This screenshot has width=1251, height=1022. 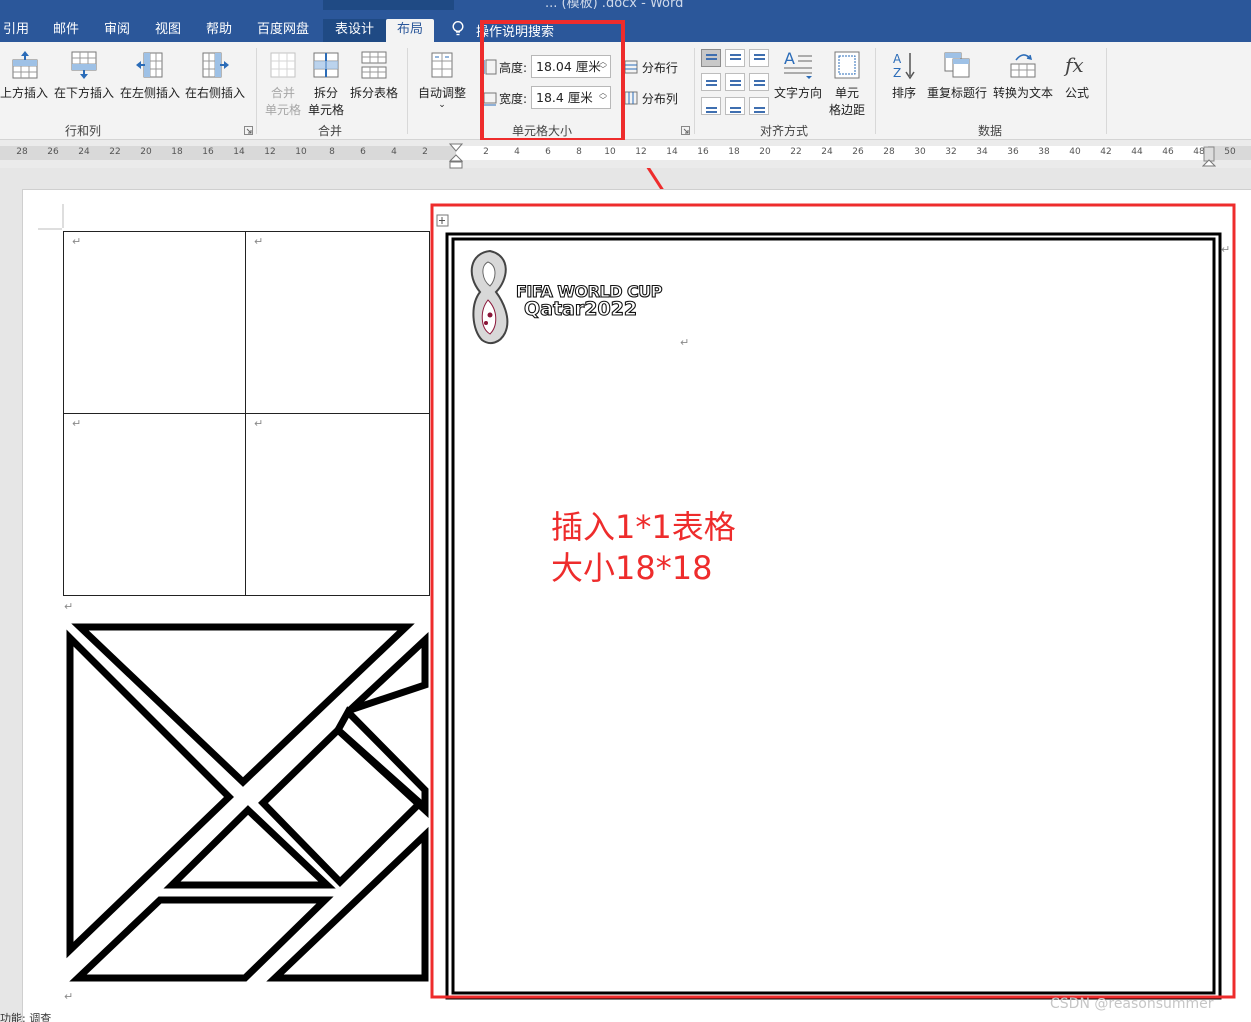 What do you see at coordinates (580, 308) in the screenshot?
I see `logo-text-line2: Qatar2022` at bounding box center [580, 308].